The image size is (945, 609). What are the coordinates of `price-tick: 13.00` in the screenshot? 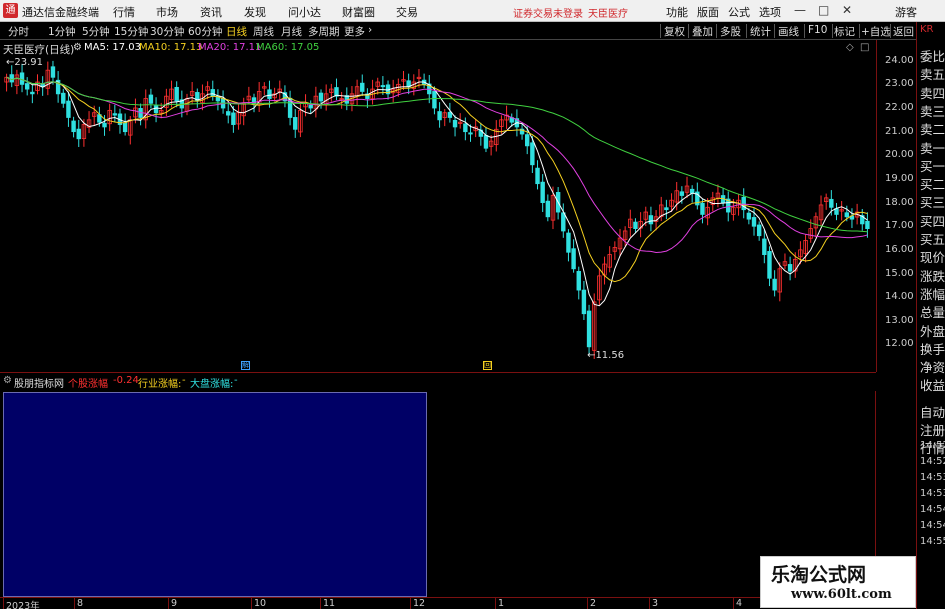 It's located at (899, 320).